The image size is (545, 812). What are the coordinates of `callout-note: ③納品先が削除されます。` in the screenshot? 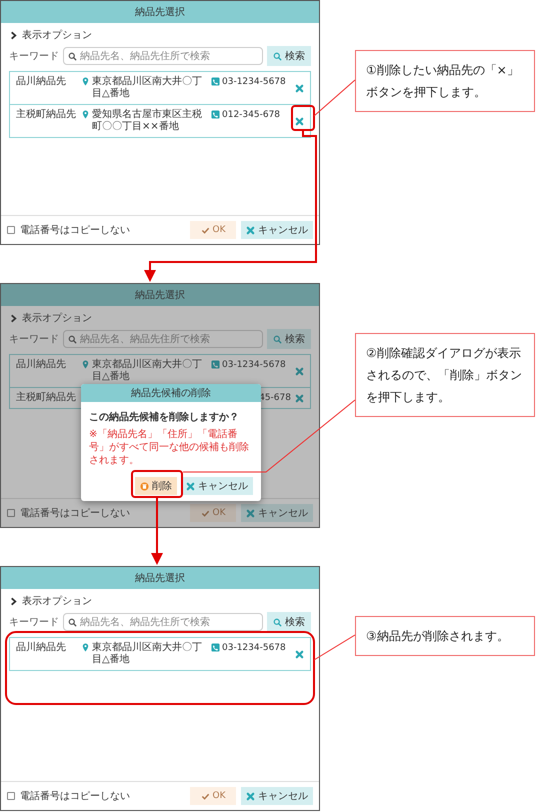 It's located at (445, 636).